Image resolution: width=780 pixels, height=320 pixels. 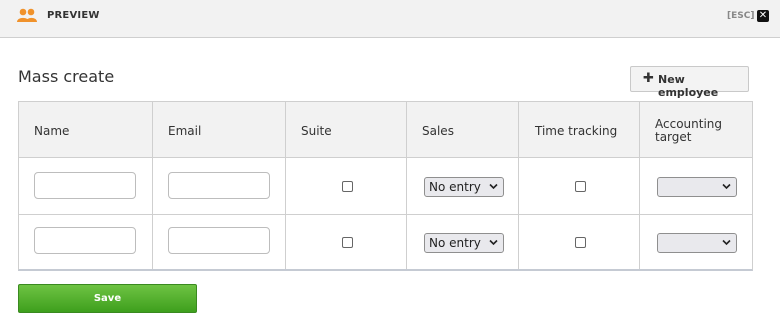 I want to click on new-employee-label: New employee, so click(x=688, y=86).